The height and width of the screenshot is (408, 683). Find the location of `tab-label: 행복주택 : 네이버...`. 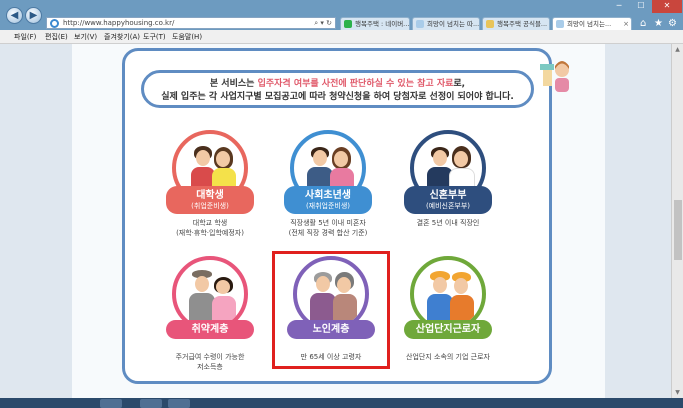

tab-label: 행복주택 : 네이버... is located at coordinates (382, 24).